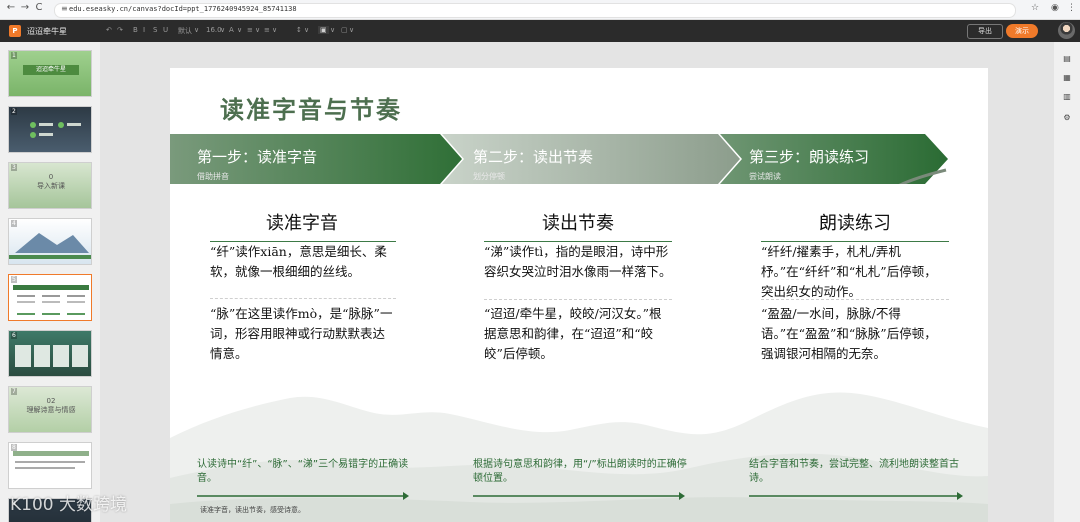 The height and width of the screenshot is (522, 1080). What do you see at coordinates (578, 262) in the screenshot?
I see `column-2-paragraph-1: “涕”读作tì，指的是眼泪，诗中形容织女哭泣时泪水像雨一样落下。` at bounding box center [578, 262].